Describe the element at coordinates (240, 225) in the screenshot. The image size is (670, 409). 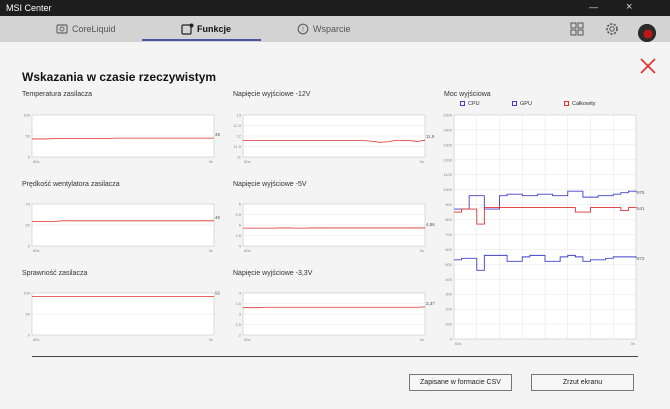
I see `y-tick-label: 5` at that location.